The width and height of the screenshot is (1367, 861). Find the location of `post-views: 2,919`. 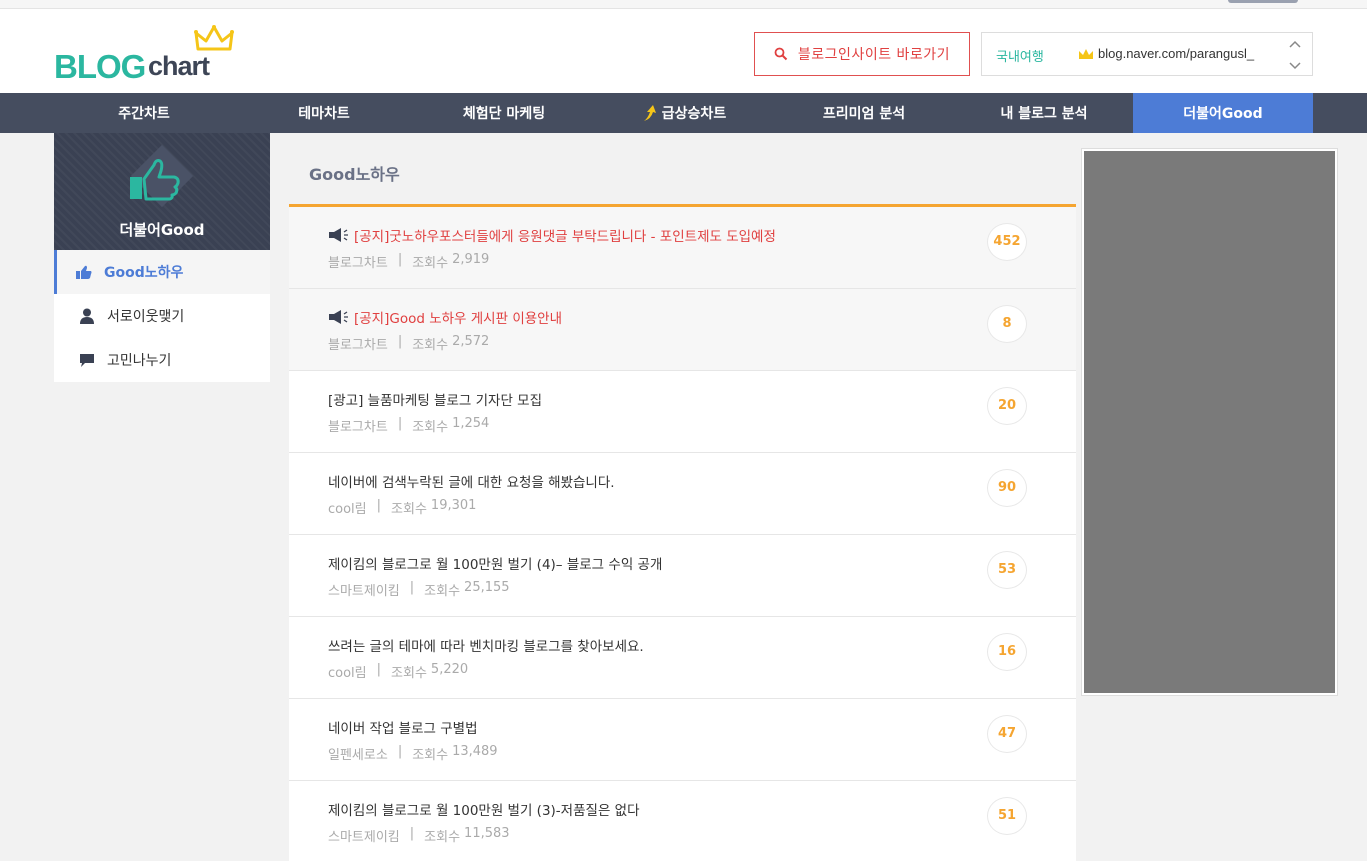

post-views: 2,919 is located at coordinates (471, 259).